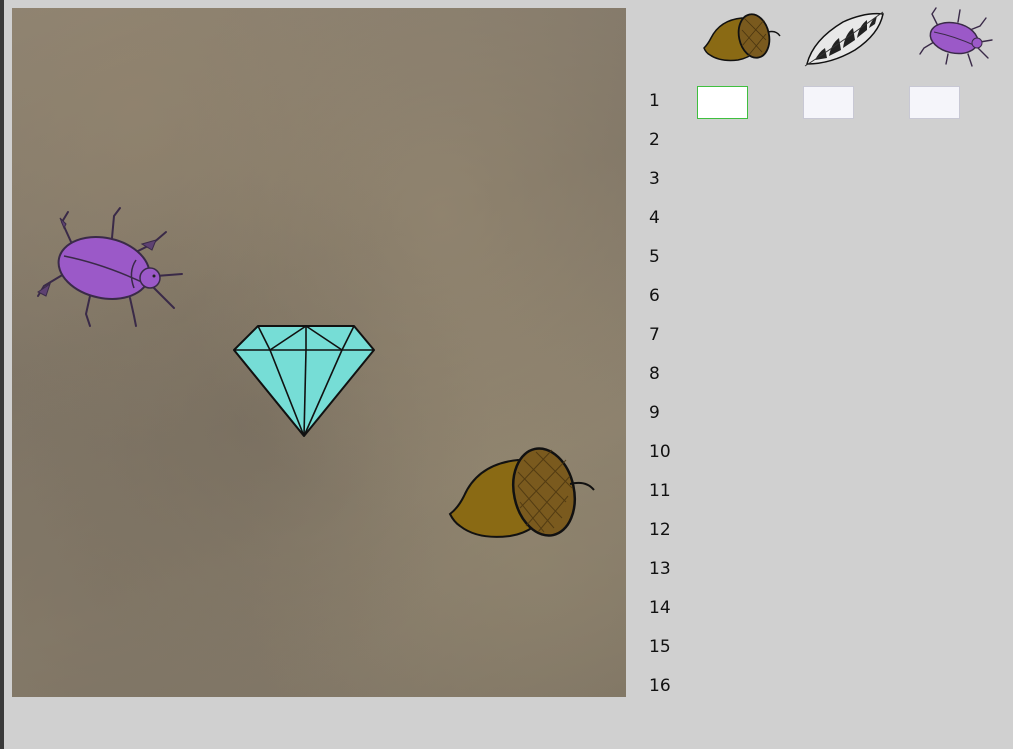 This screenshot has height=749, width=1013. I want to click on row-number: 4, so click(654, 218).